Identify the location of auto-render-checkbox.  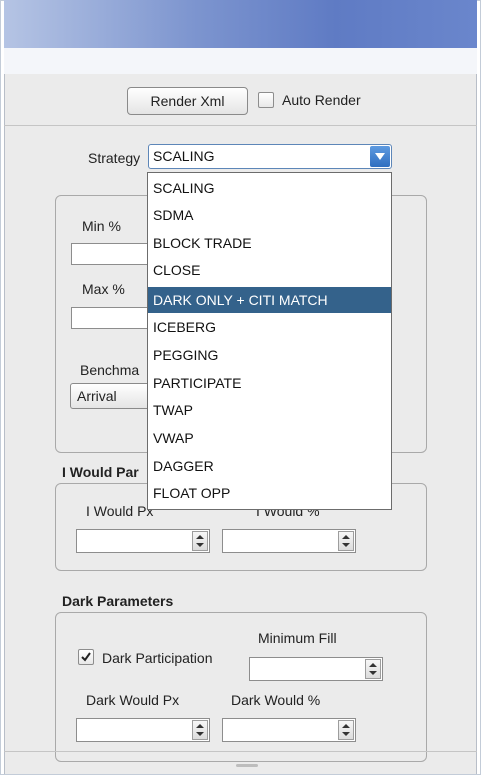
(266, 100).